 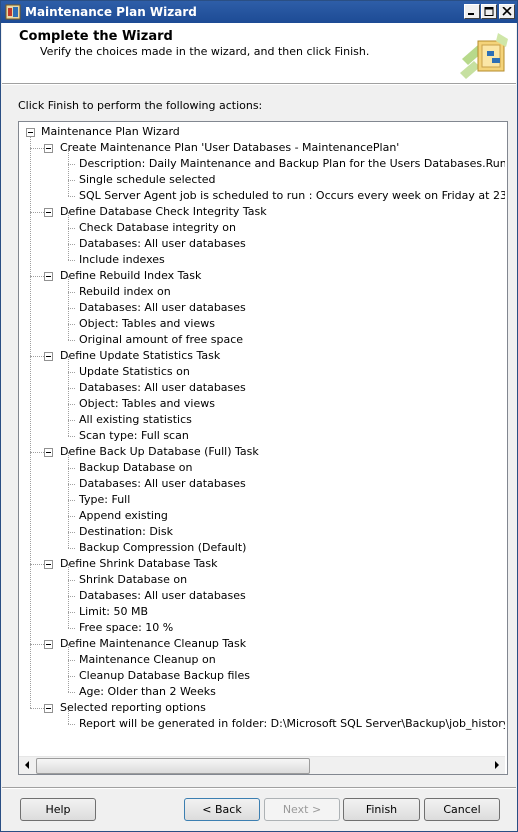 What do you see at coordinates (462, 809) in the screenshot?
I see `cancel-button: Cancel` at bounding box center [462, 809].